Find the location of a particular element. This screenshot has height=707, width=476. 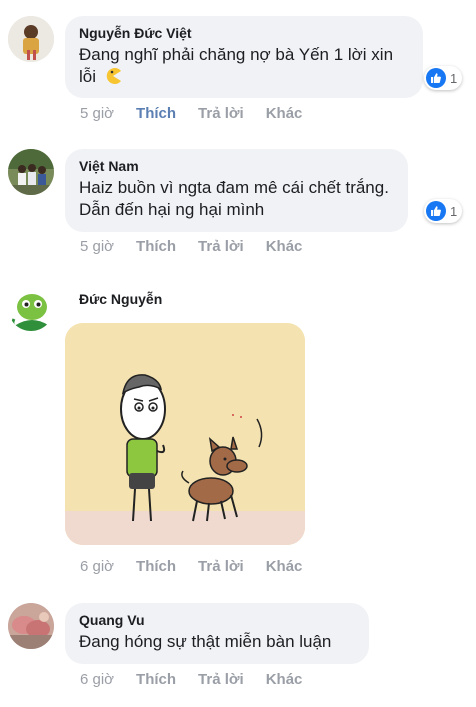

comment-author: Việt Nam is located at coordinates (236, 166).